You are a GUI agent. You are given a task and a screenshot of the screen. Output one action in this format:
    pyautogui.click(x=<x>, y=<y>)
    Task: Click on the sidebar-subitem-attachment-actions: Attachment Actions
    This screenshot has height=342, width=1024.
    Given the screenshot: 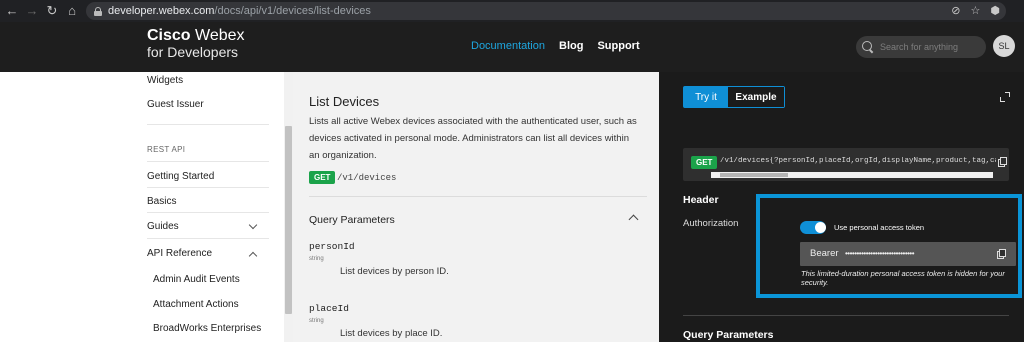 What is the action you would take?
    pyautogui.click(x=196, y=304)
    